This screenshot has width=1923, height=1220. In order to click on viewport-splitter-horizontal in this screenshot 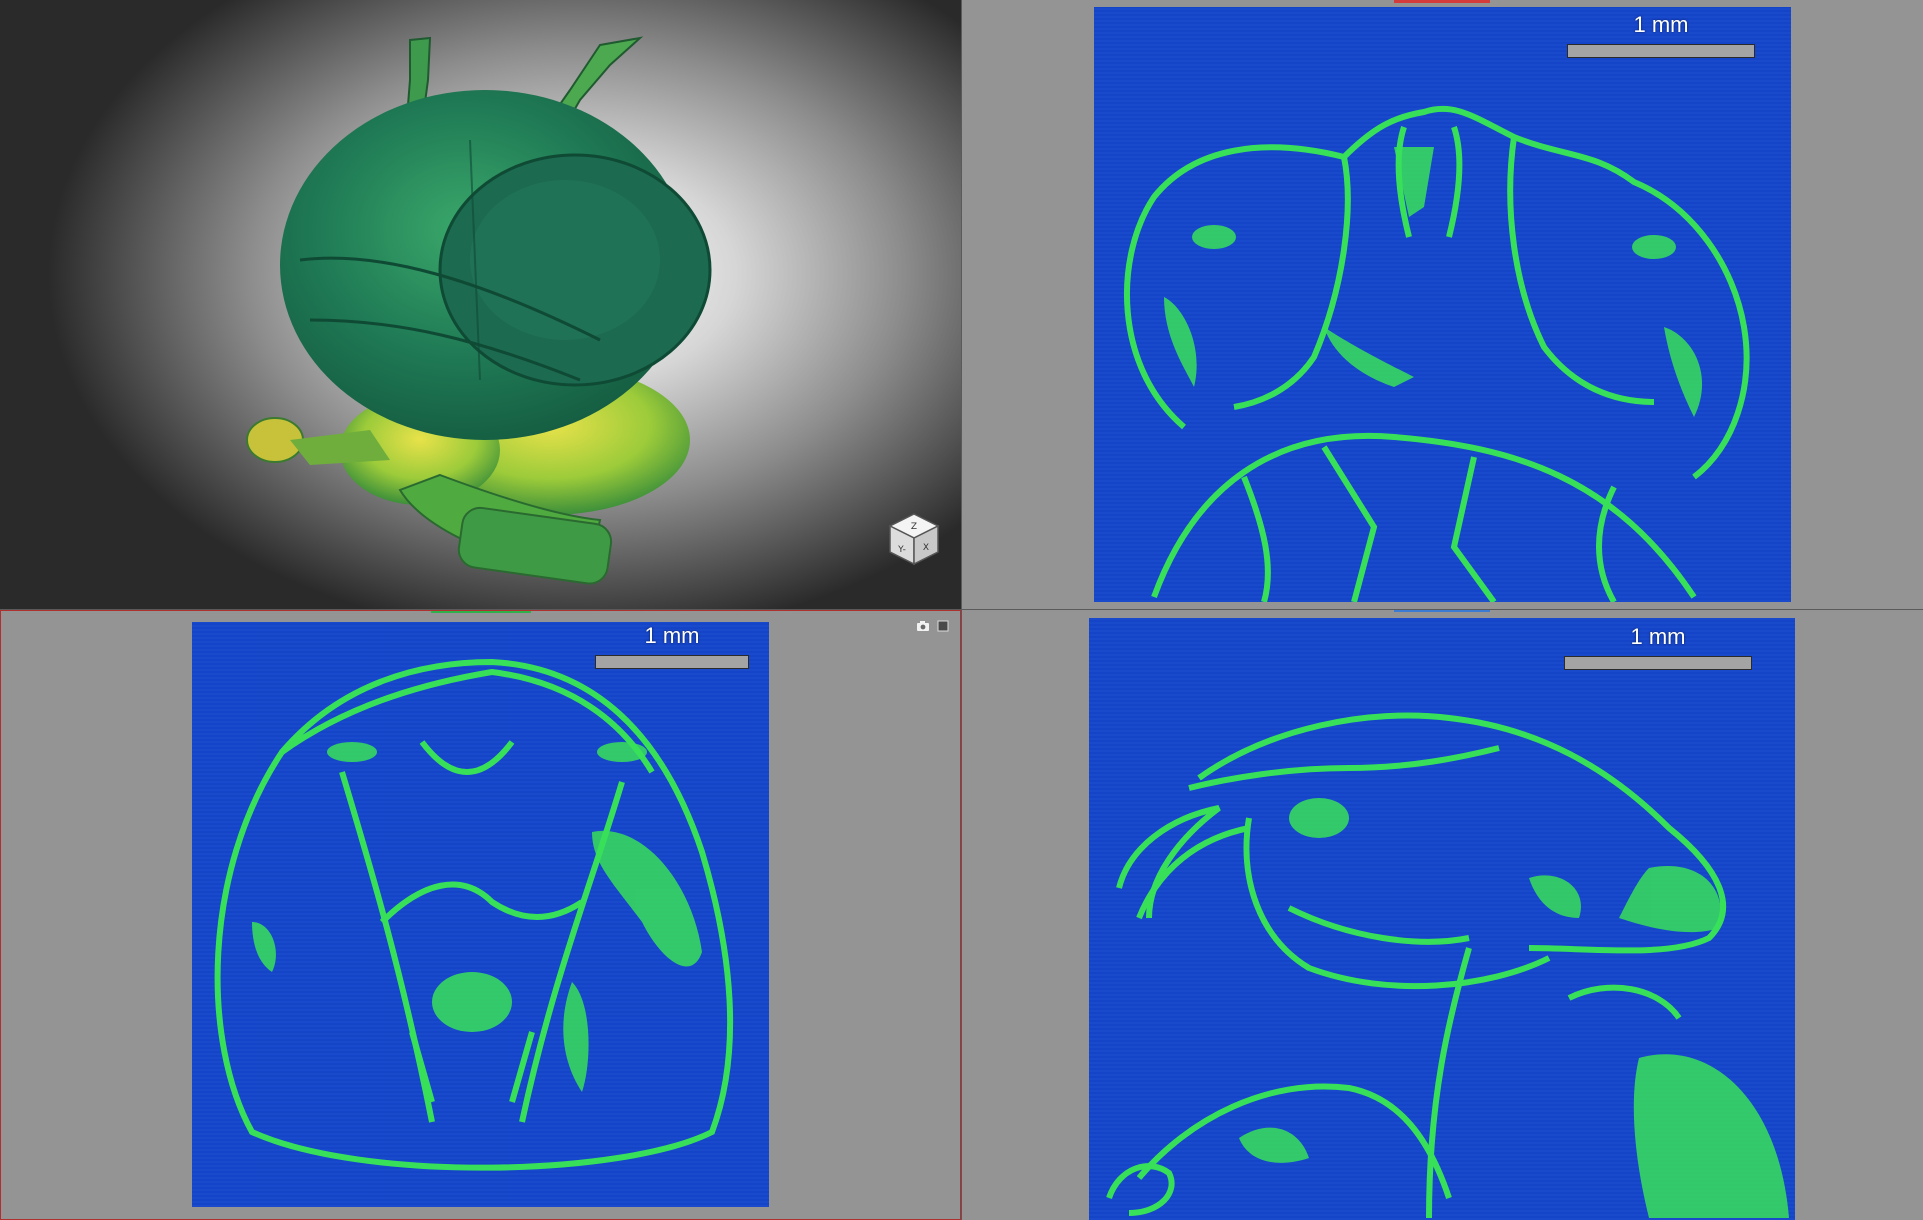, I will do `click(961, 609)`.